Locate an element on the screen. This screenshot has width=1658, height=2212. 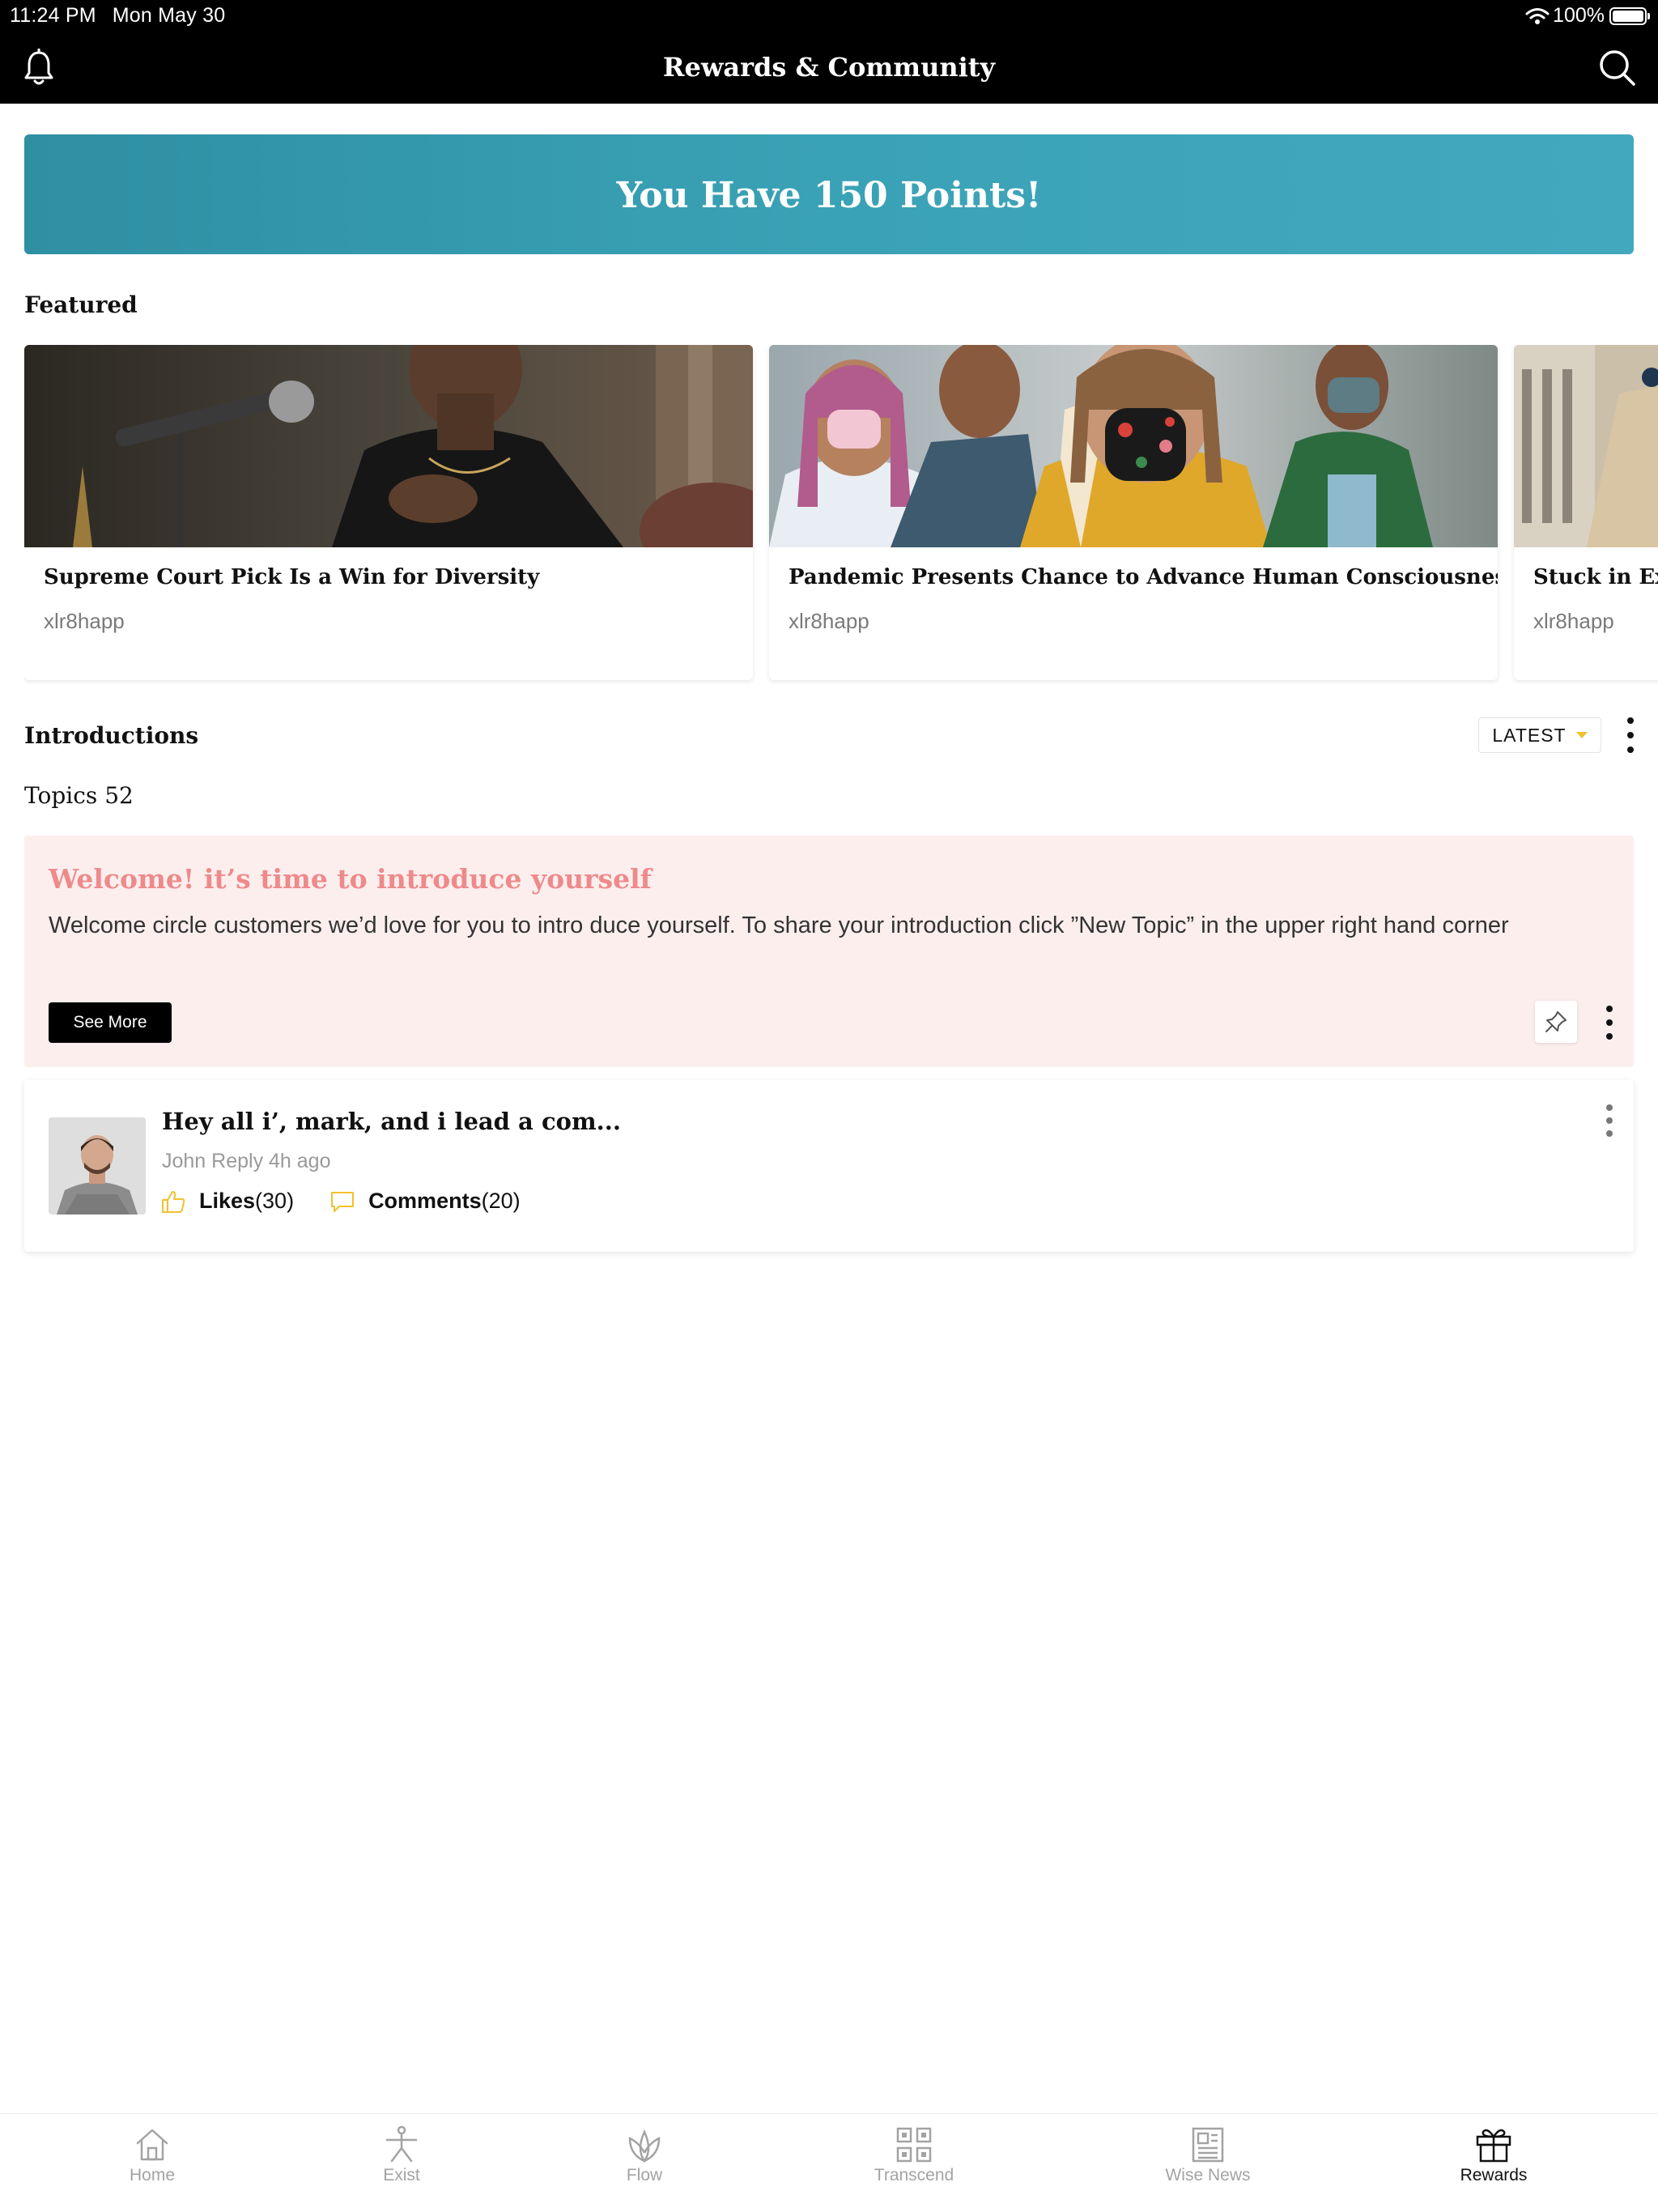
newspaper-icon is located at coordinates (1208, 2145).